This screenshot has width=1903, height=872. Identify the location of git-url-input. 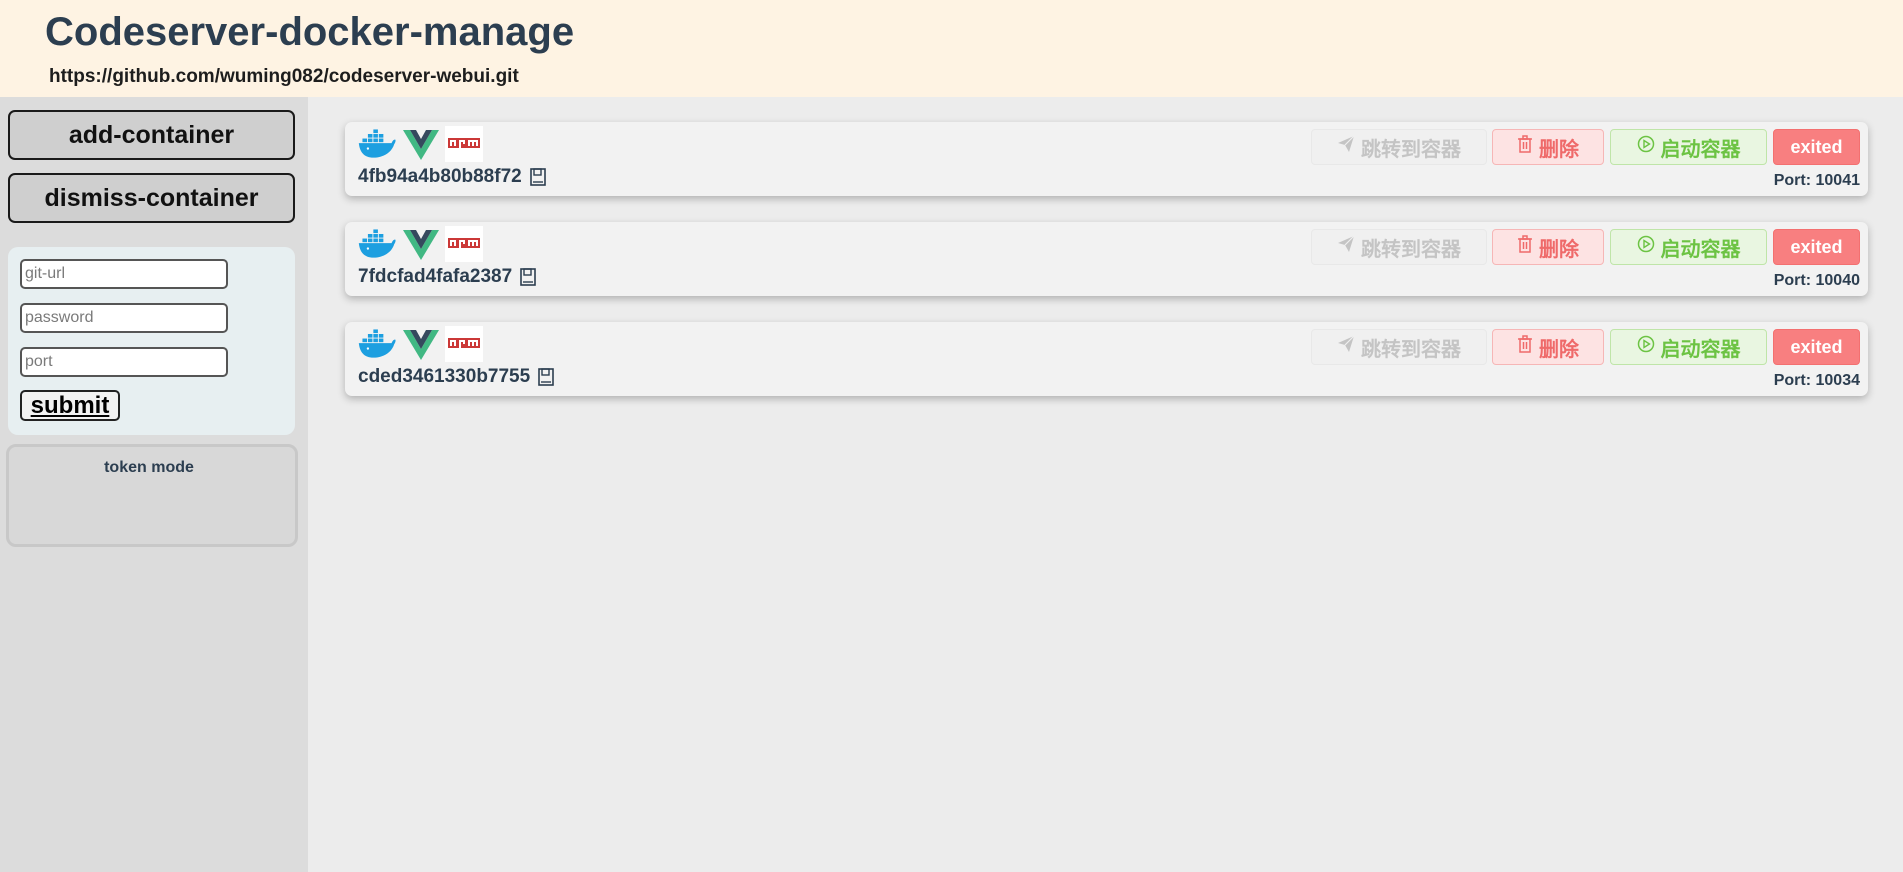
(124, 274).